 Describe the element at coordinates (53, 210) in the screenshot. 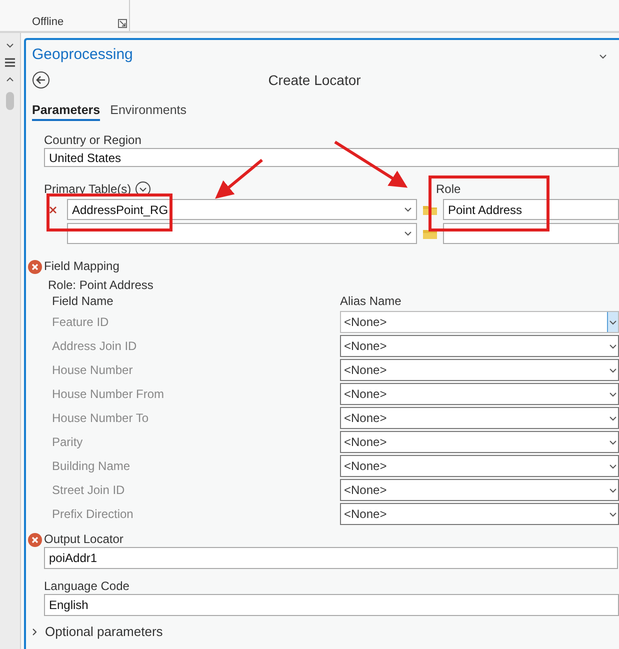

I see `remove-icon` at that location.